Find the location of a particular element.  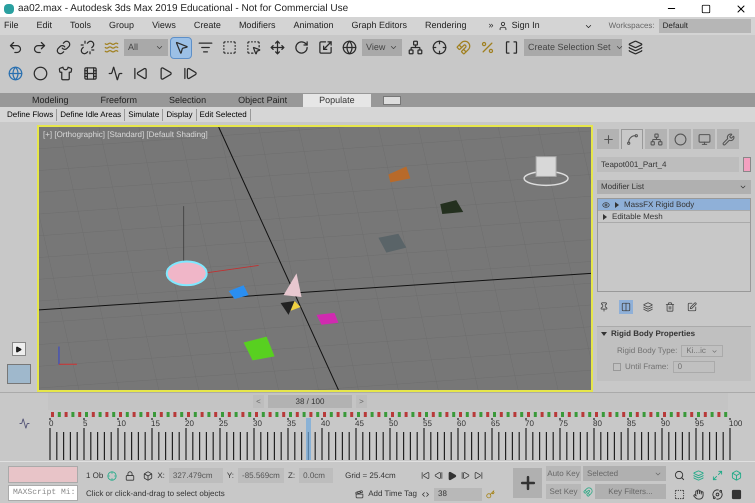

maxscript-output-field is located at coordinates (43, 474).